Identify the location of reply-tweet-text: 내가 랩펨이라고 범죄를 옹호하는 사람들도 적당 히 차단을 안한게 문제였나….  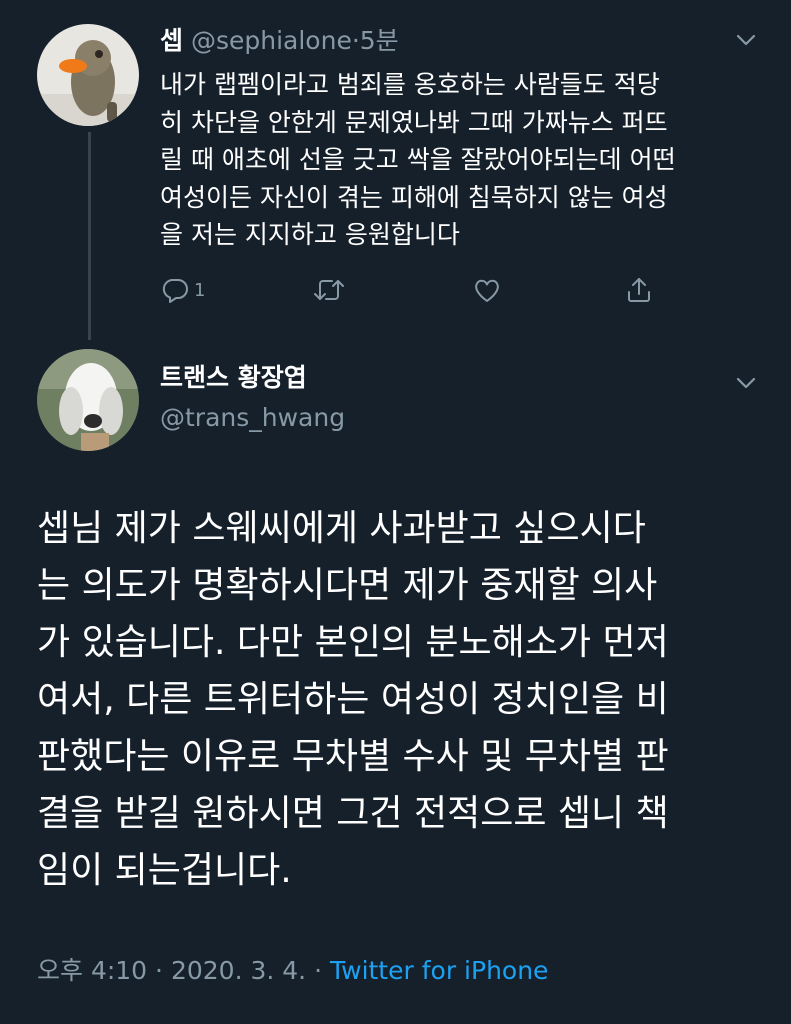
(460, 160).